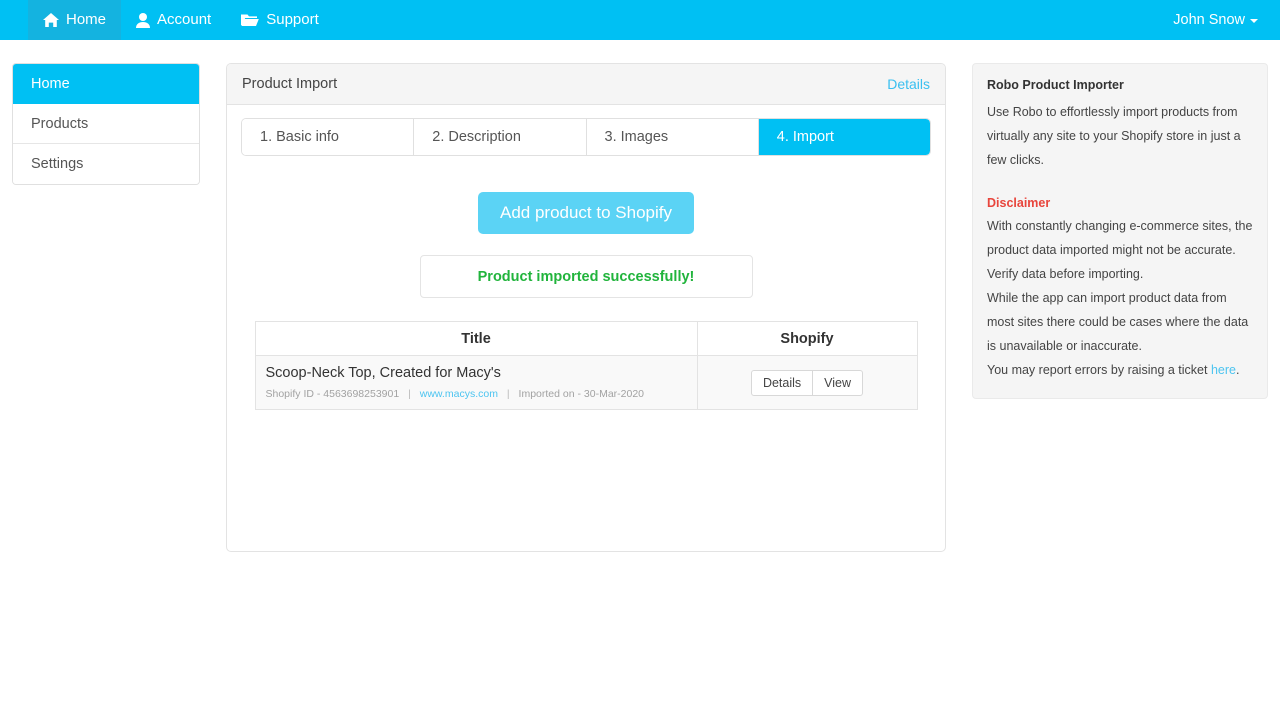  Describe the element at coordinates (57, 164) in the screenshot. I see `sidebar-item-settings-label: Settings` at that location.